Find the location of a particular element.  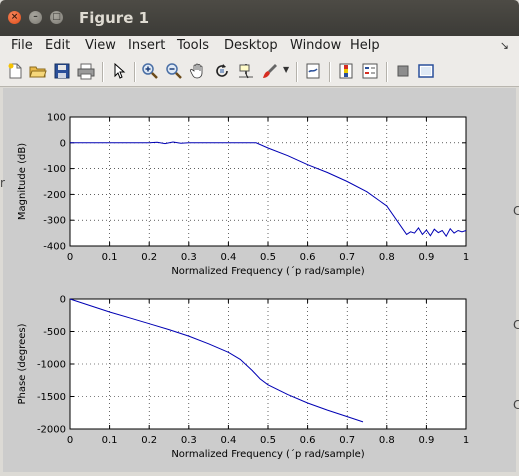

magnitude-x-tick-label: 1 is located at coordinates (466, 257).